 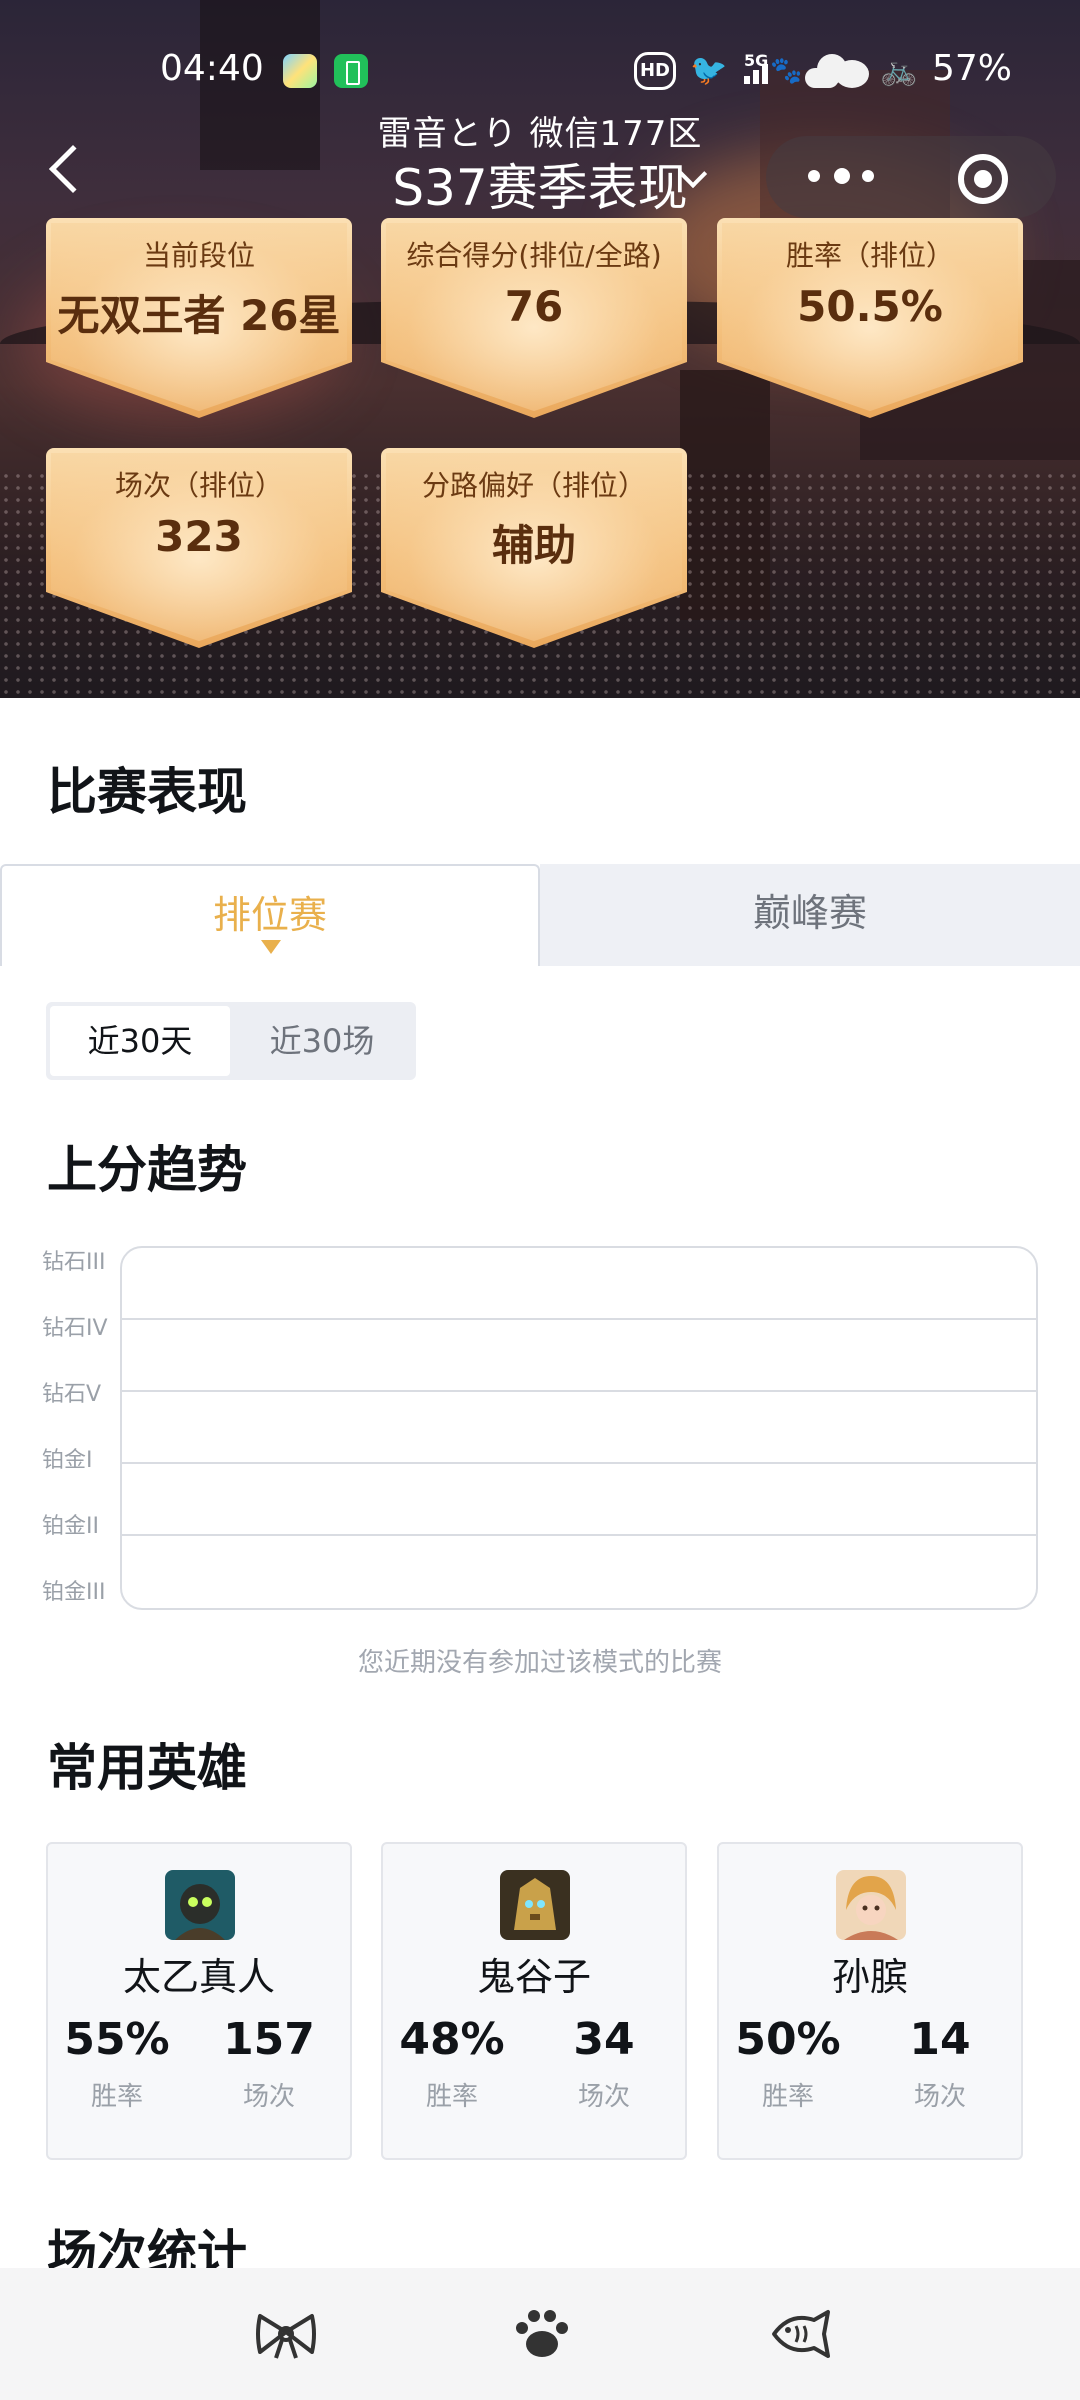 I want to click on y-tick-label: 铂金III, so click(x=74, y=1592).